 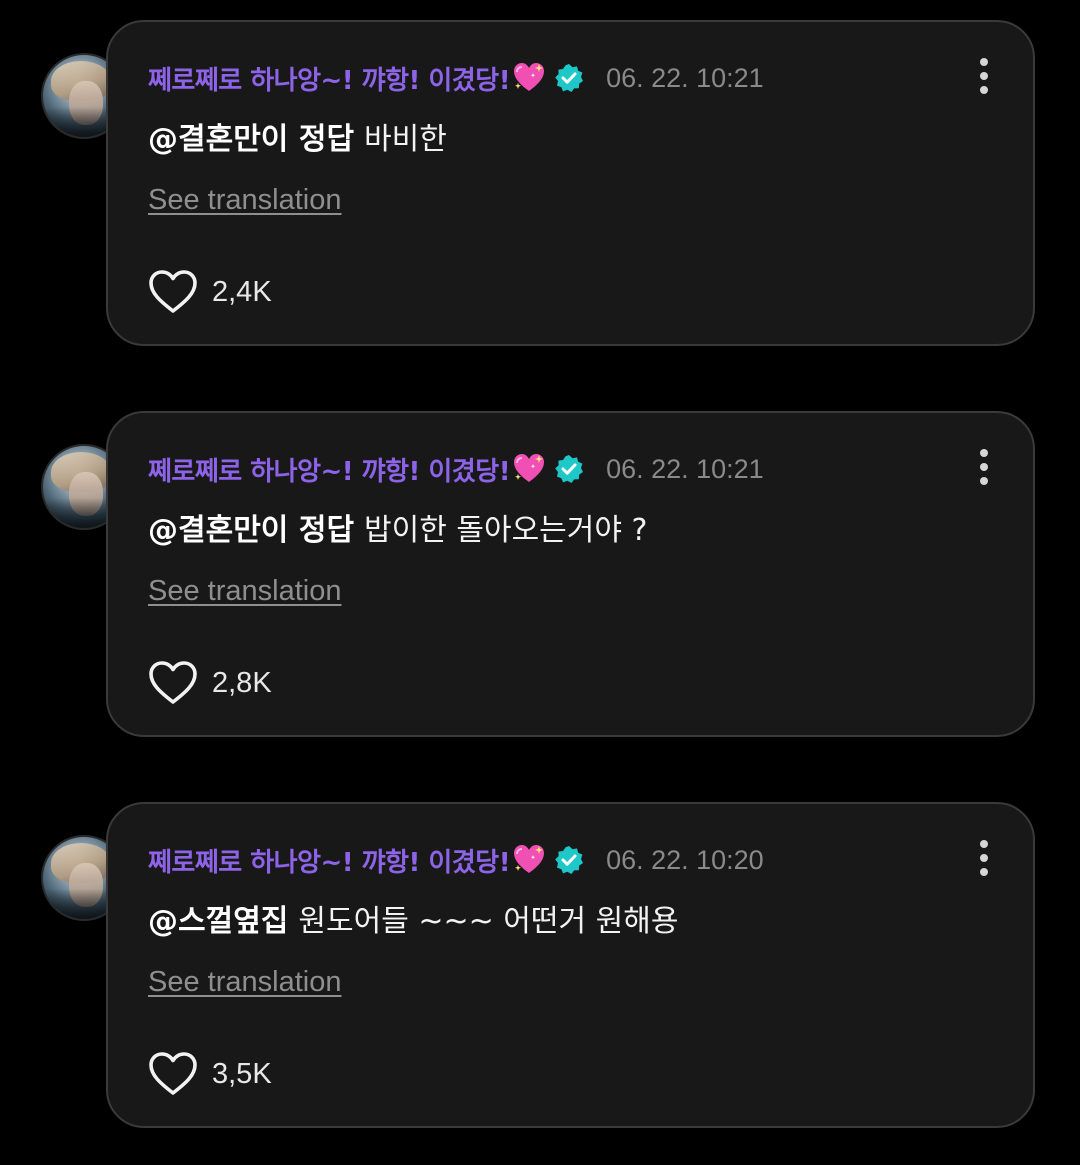 What do you see at coordinates (210, 292) in the screenshot?
I see `like-row: 2,4K` at bounding box center [210, 292].